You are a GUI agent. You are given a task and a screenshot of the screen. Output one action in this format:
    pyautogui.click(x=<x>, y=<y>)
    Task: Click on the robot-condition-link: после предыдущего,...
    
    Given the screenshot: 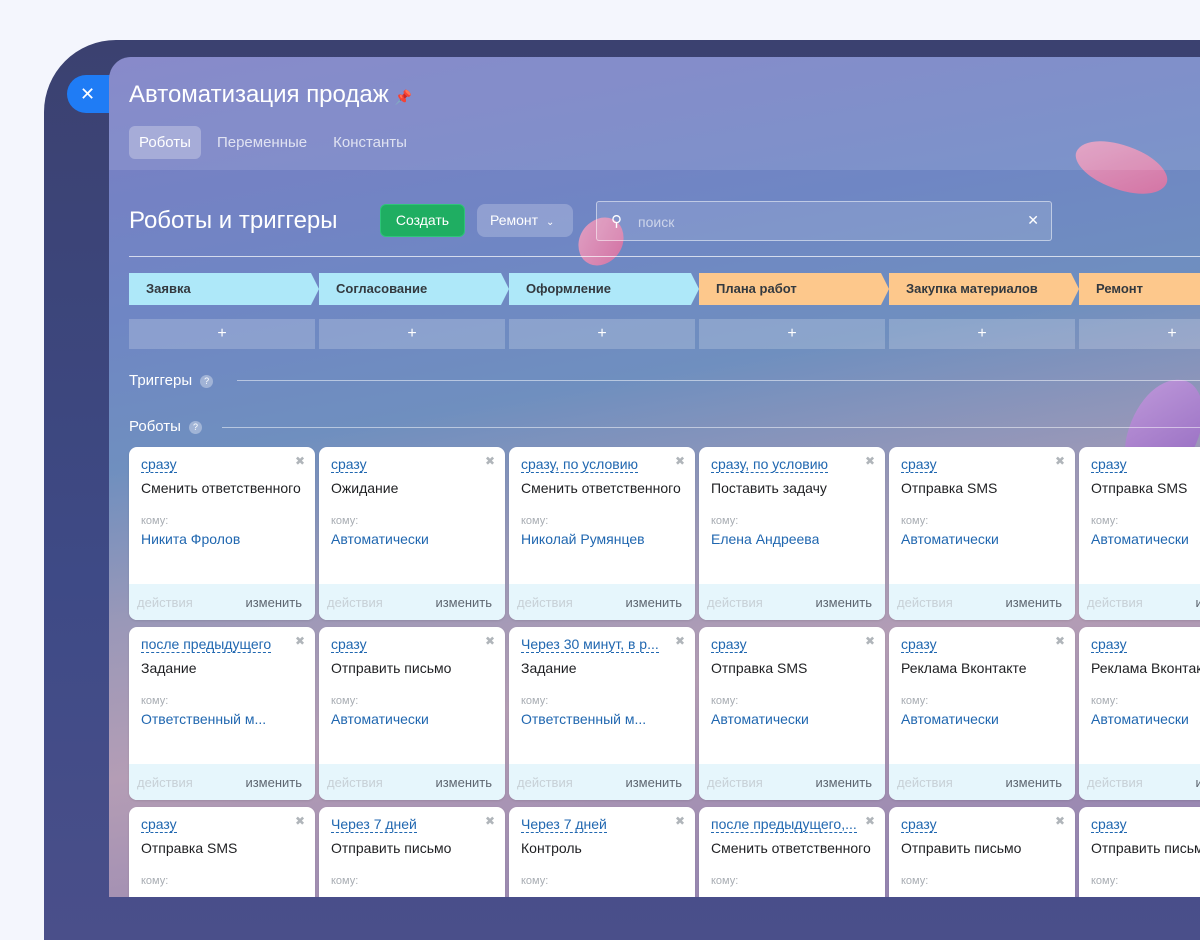 What is the action you would take?
    pyautogui.click(x=784, y=824)
    